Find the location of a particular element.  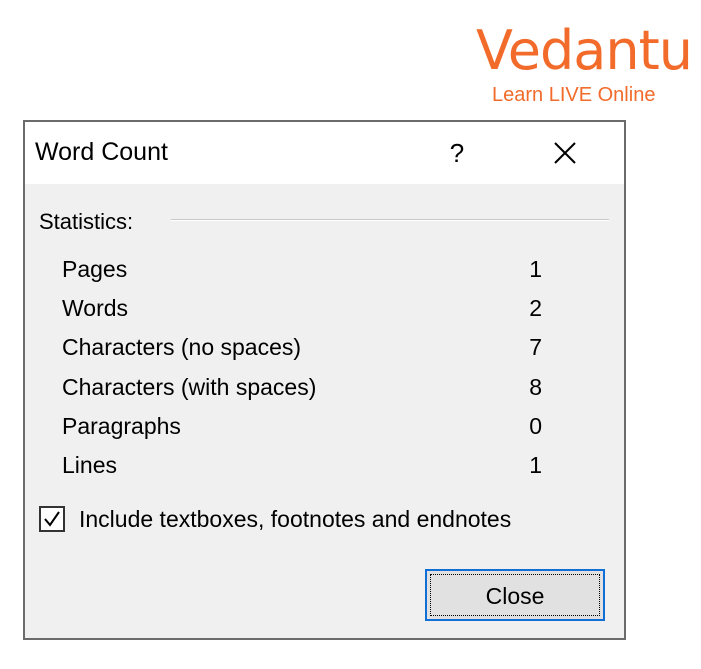

close-button-label: Close is located at coordinates (515, 595).